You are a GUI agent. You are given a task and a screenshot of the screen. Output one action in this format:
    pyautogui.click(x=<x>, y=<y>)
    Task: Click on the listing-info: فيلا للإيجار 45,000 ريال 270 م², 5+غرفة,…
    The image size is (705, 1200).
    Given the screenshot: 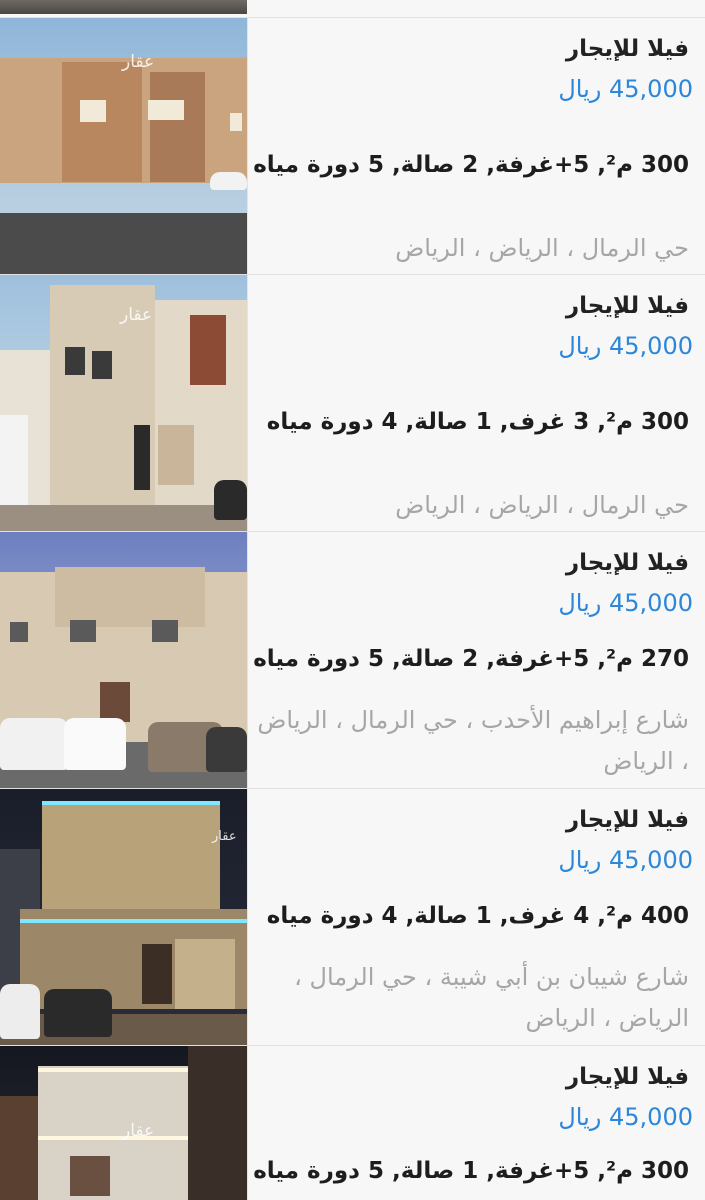 What is the action you would take?
    pyautogui.click(x=476, y=660)
    